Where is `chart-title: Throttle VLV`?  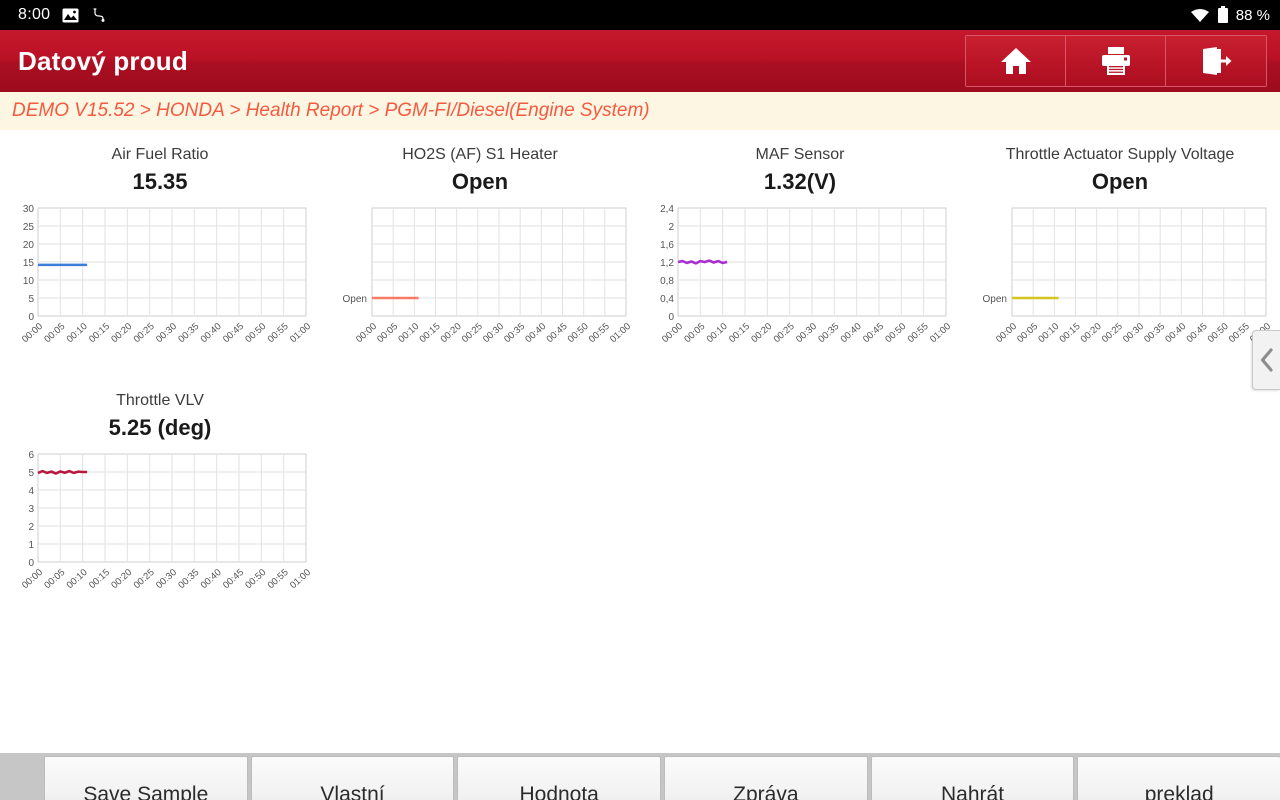
chart-title: Throttle VLV is located at coordinates (160, 400).